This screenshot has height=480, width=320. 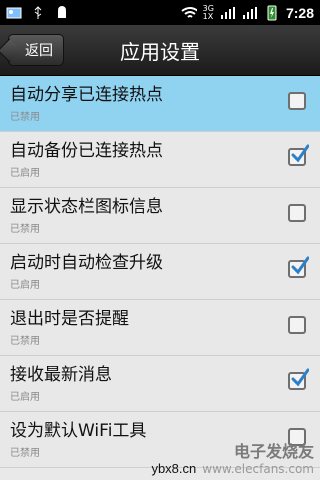 I want to click on setting-row-auto-backup: 自动备份已连接热点 已启用, so click(x=160, y=160).